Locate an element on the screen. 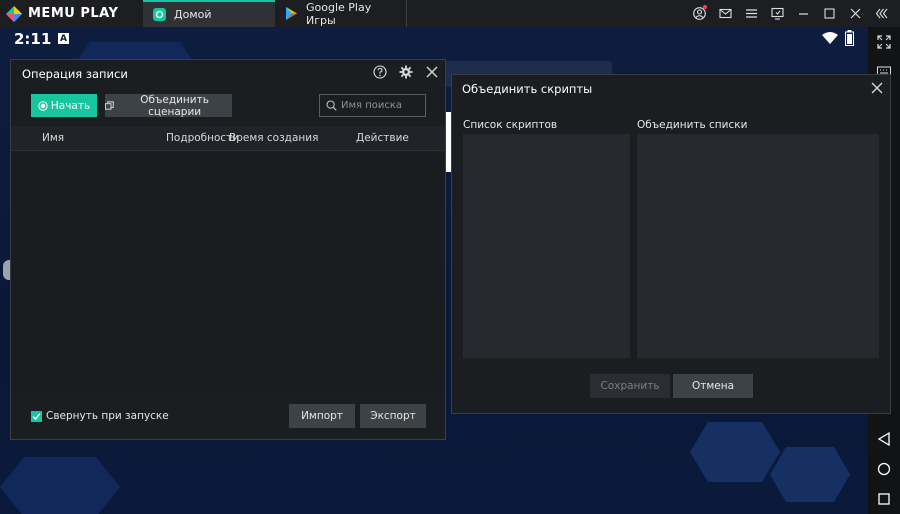 The width and height of the screenshot is (900, 514). help-icon is located at coordinates (380, 72).